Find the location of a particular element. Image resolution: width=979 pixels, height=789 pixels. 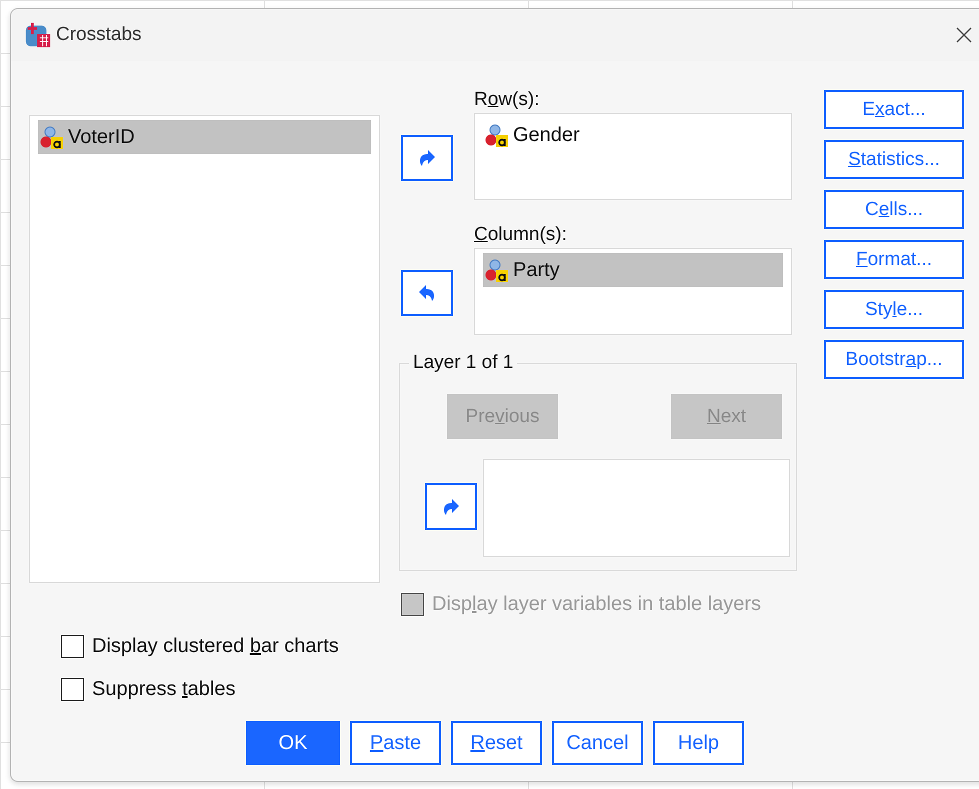

dialog-button: Paste is located at coordinates (395, 743).